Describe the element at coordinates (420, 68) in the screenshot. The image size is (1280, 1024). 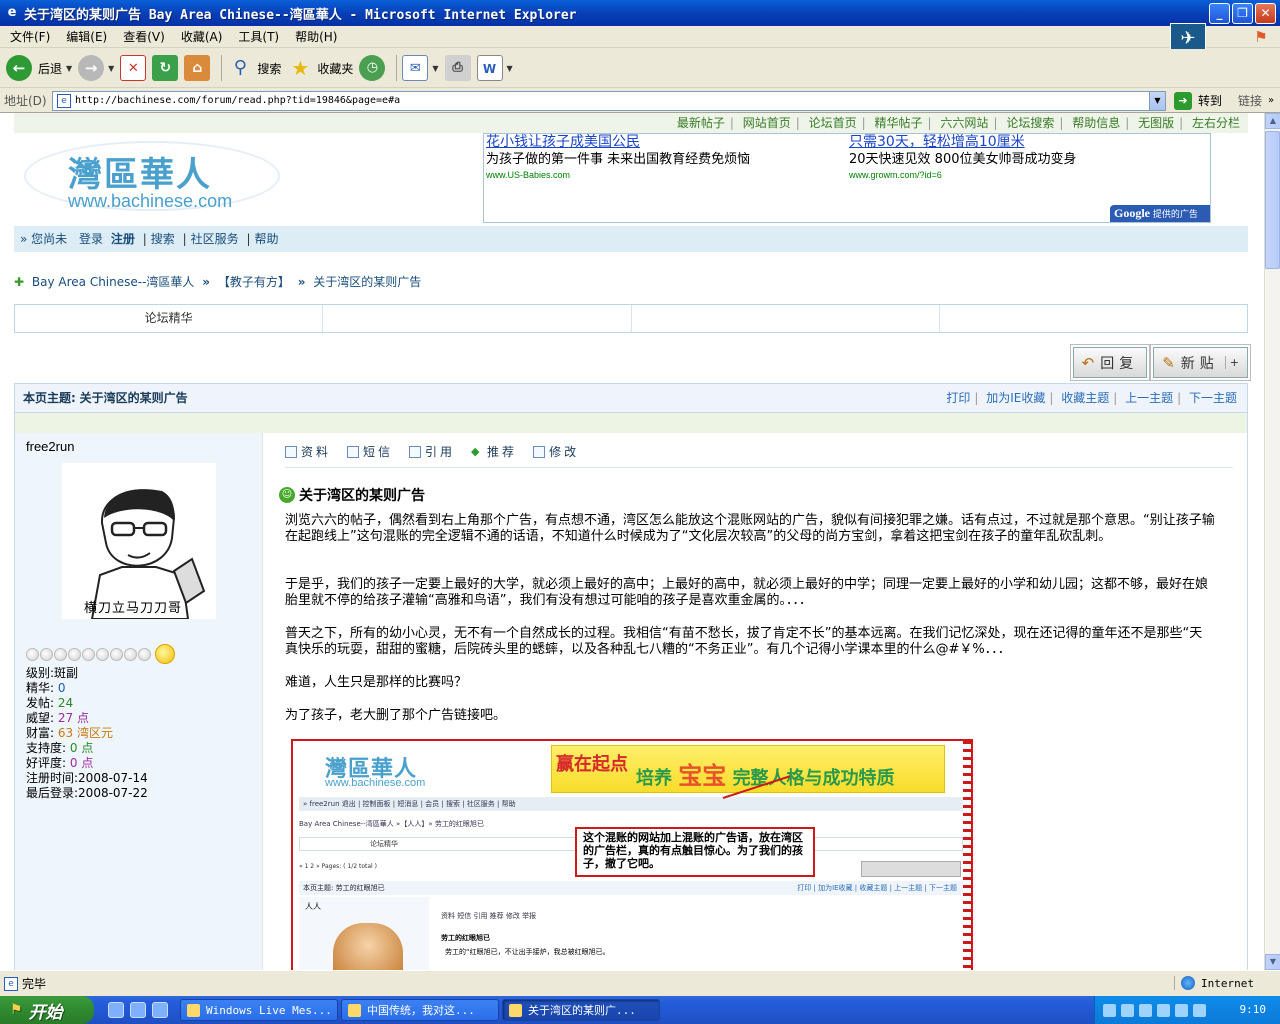
I see `mail-button: ✉ ▼` at that location.